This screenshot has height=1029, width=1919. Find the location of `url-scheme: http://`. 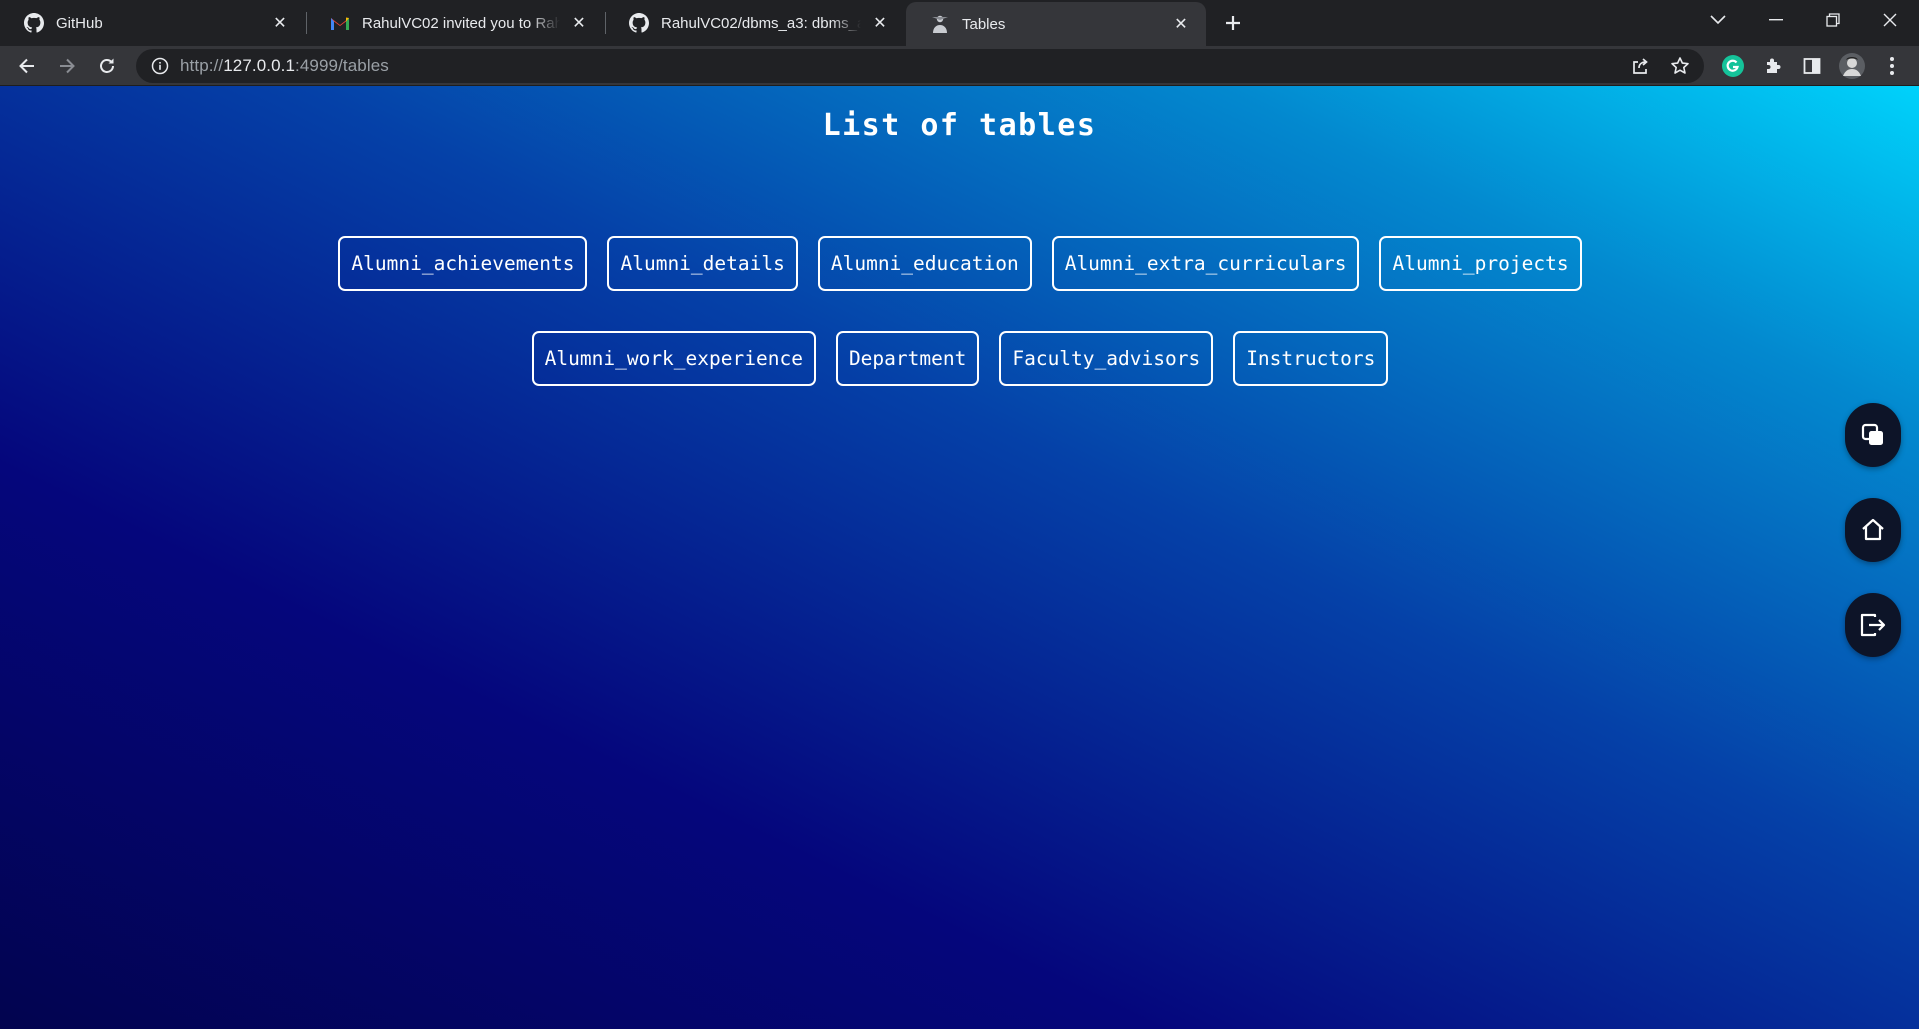

url-scheme: http:// is located at coordinates (202, 65).